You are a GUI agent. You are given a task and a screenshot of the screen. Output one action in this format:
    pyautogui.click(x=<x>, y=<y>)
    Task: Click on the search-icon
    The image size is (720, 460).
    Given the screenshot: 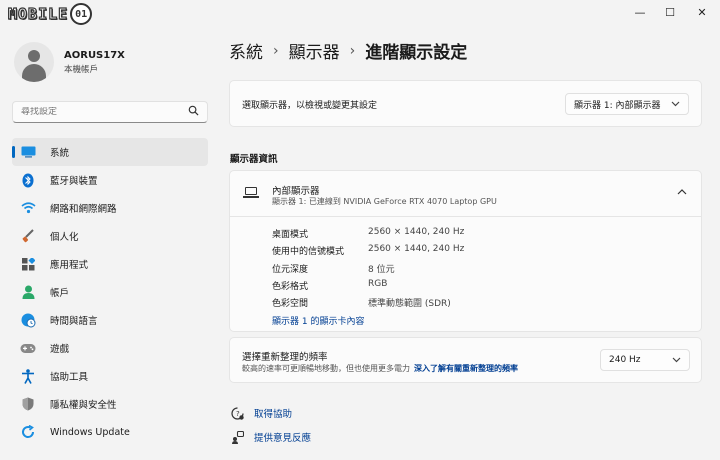 What is the action you would take?
    pyautogui.click(x=193, y=112)
    